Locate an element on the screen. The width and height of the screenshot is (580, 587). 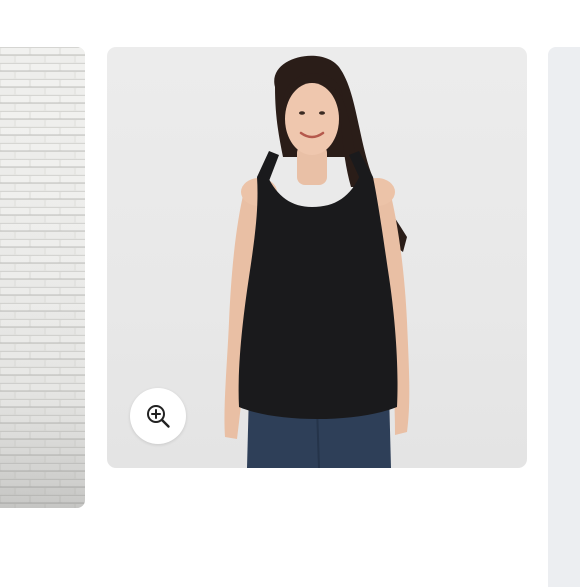
previous-slide is located at coordinates (42, 277).